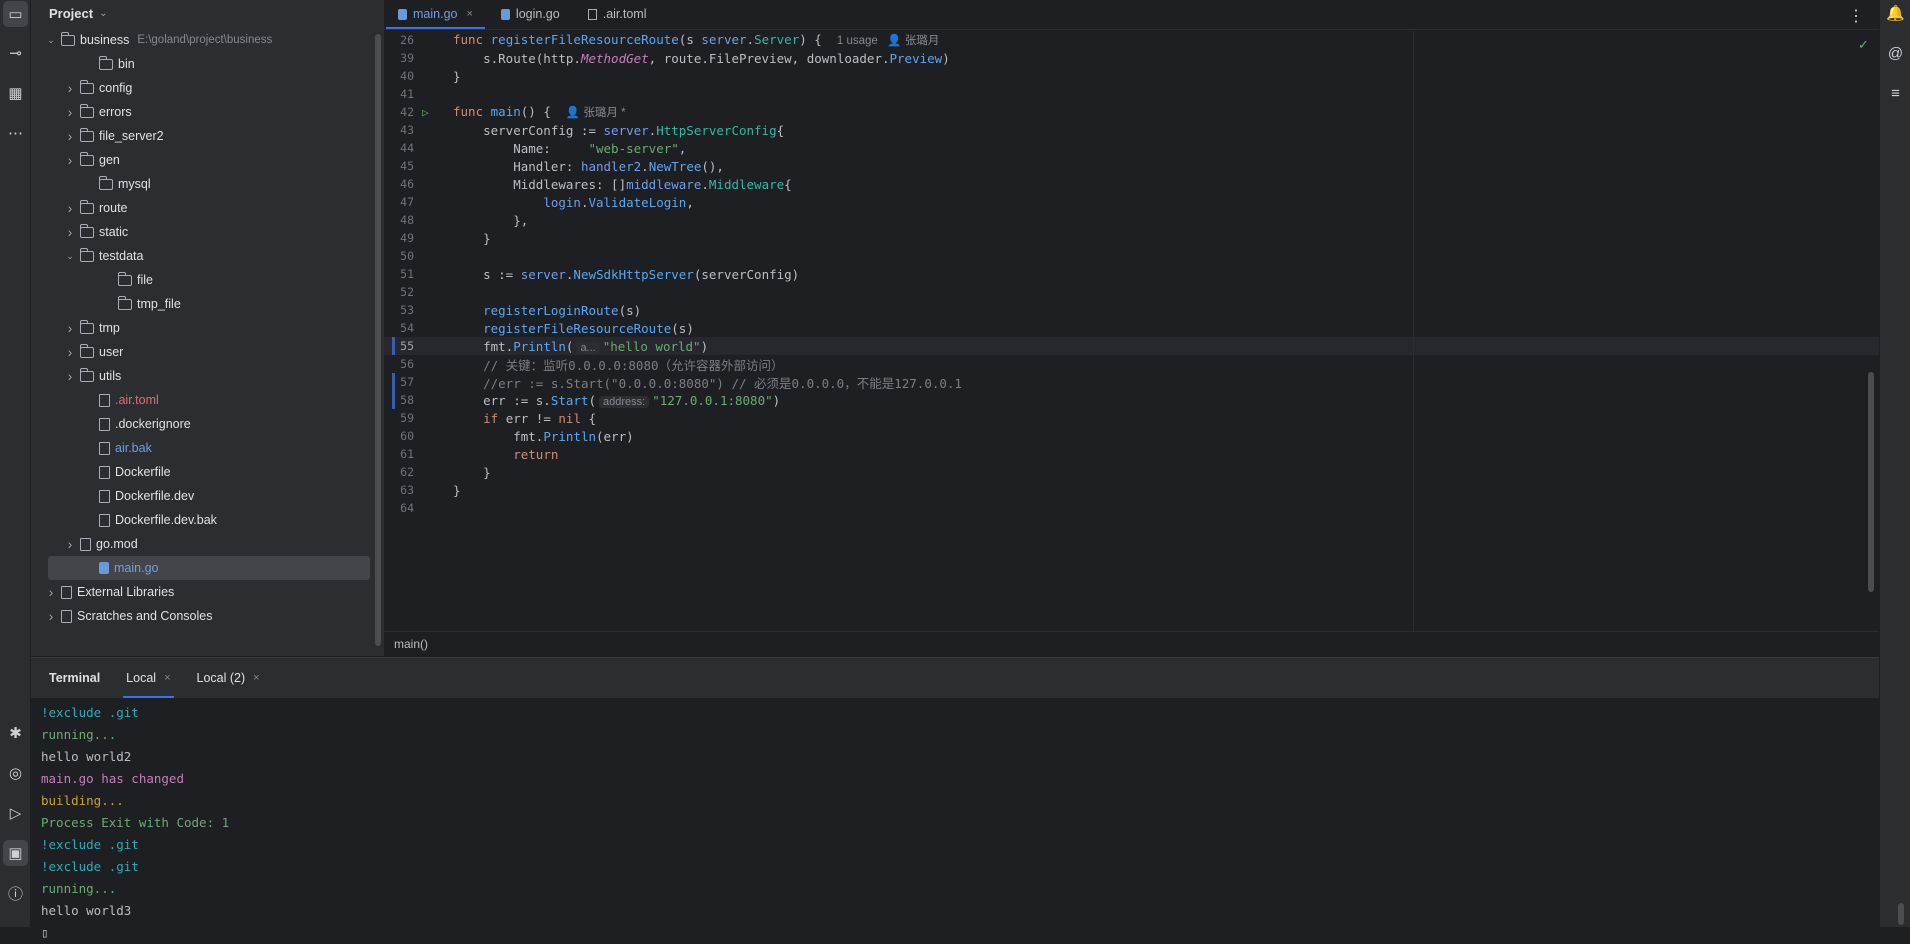 The height and width of the screenshot is (944, 1910). What do you see at coordinates (201, 592) in the screenshot?
I see `tree-item: › External Libraries` at bounding box center [201, 592].